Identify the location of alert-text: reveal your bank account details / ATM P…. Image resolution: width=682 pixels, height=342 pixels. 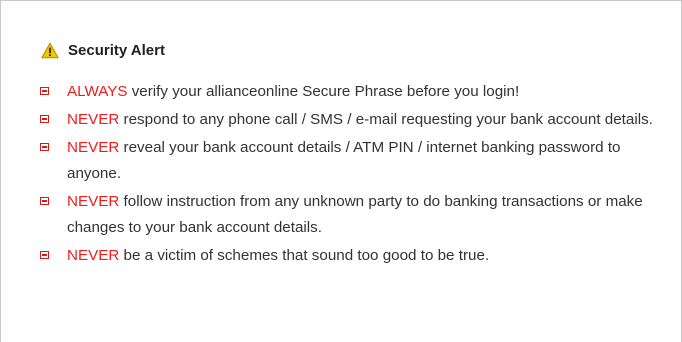
(344, 160).